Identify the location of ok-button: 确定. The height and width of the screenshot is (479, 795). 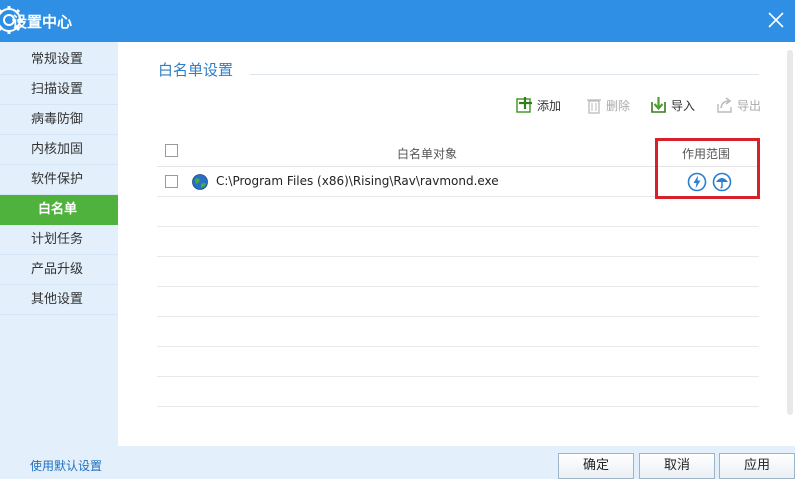
(596, 466).